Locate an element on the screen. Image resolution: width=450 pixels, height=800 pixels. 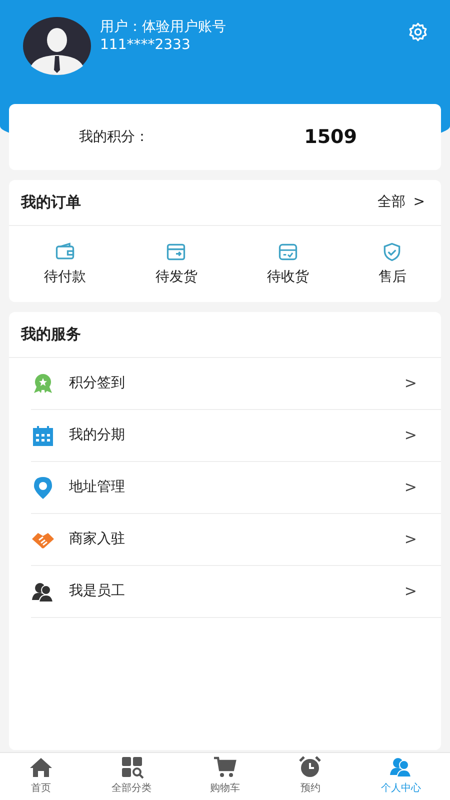
service-label: 积分签到 is located at coordinates (97, 383).